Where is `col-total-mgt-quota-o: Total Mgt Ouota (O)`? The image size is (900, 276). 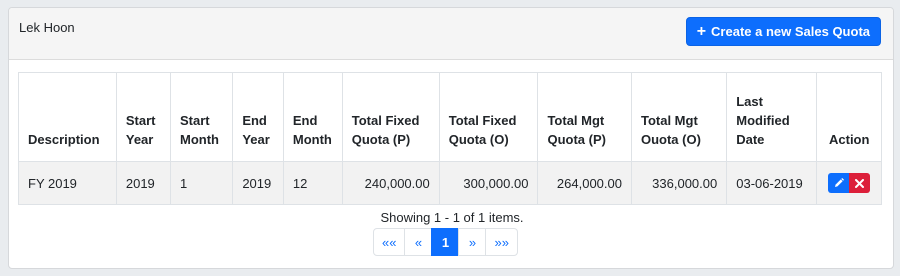 col-total-mgt-quota-o: Total Mgt Ouota (O) is located at coordinates (679, 117).